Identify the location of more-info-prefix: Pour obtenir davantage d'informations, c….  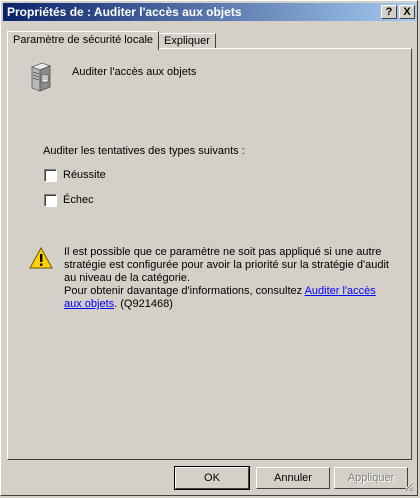
(184, 291).